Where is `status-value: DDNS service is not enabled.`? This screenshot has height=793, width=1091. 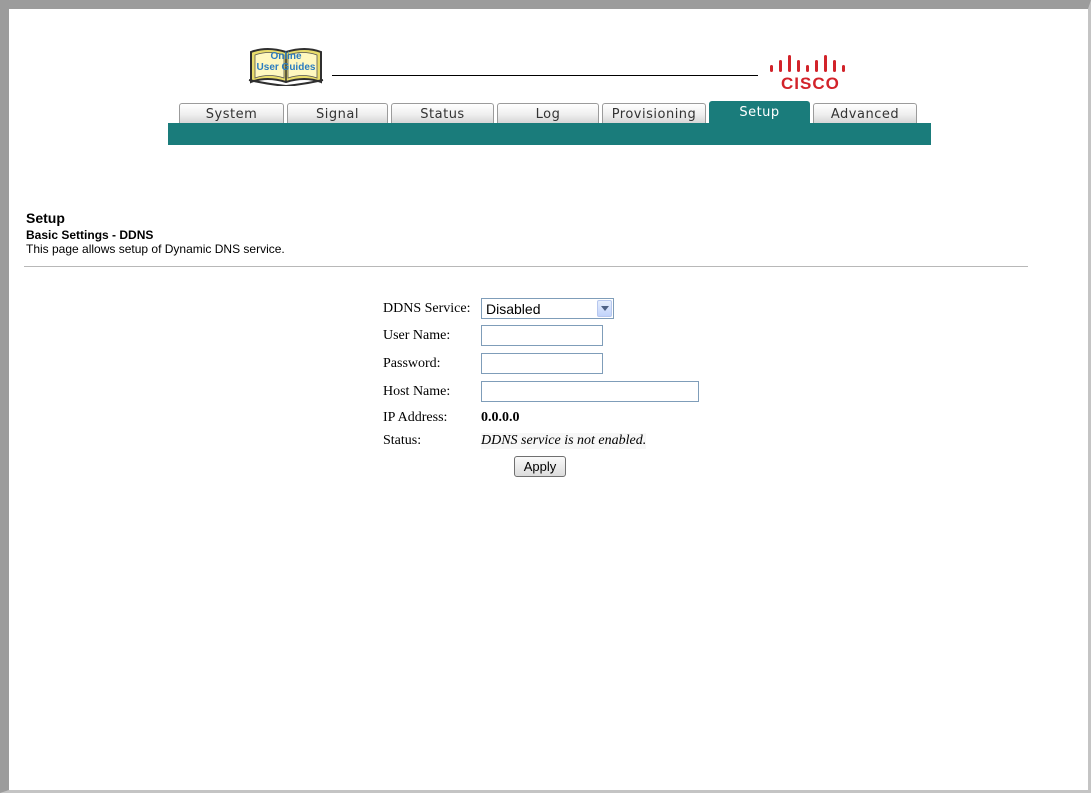
status-value: DDNS service is not enabled. is located at coordinates (564, 441).